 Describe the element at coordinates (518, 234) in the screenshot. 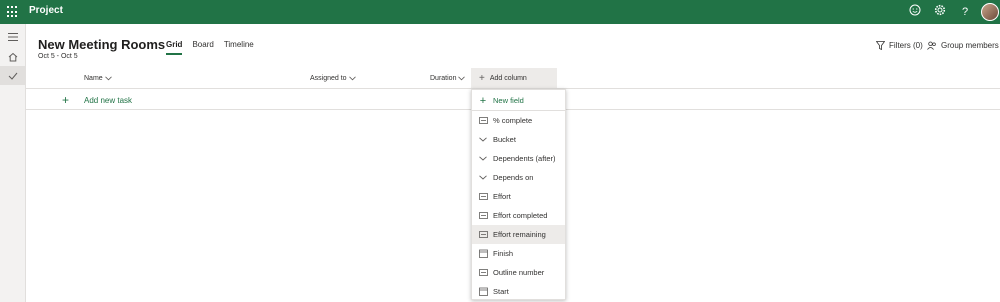

I see `menu-item-effort-remaining: Effort remaining` at that location.